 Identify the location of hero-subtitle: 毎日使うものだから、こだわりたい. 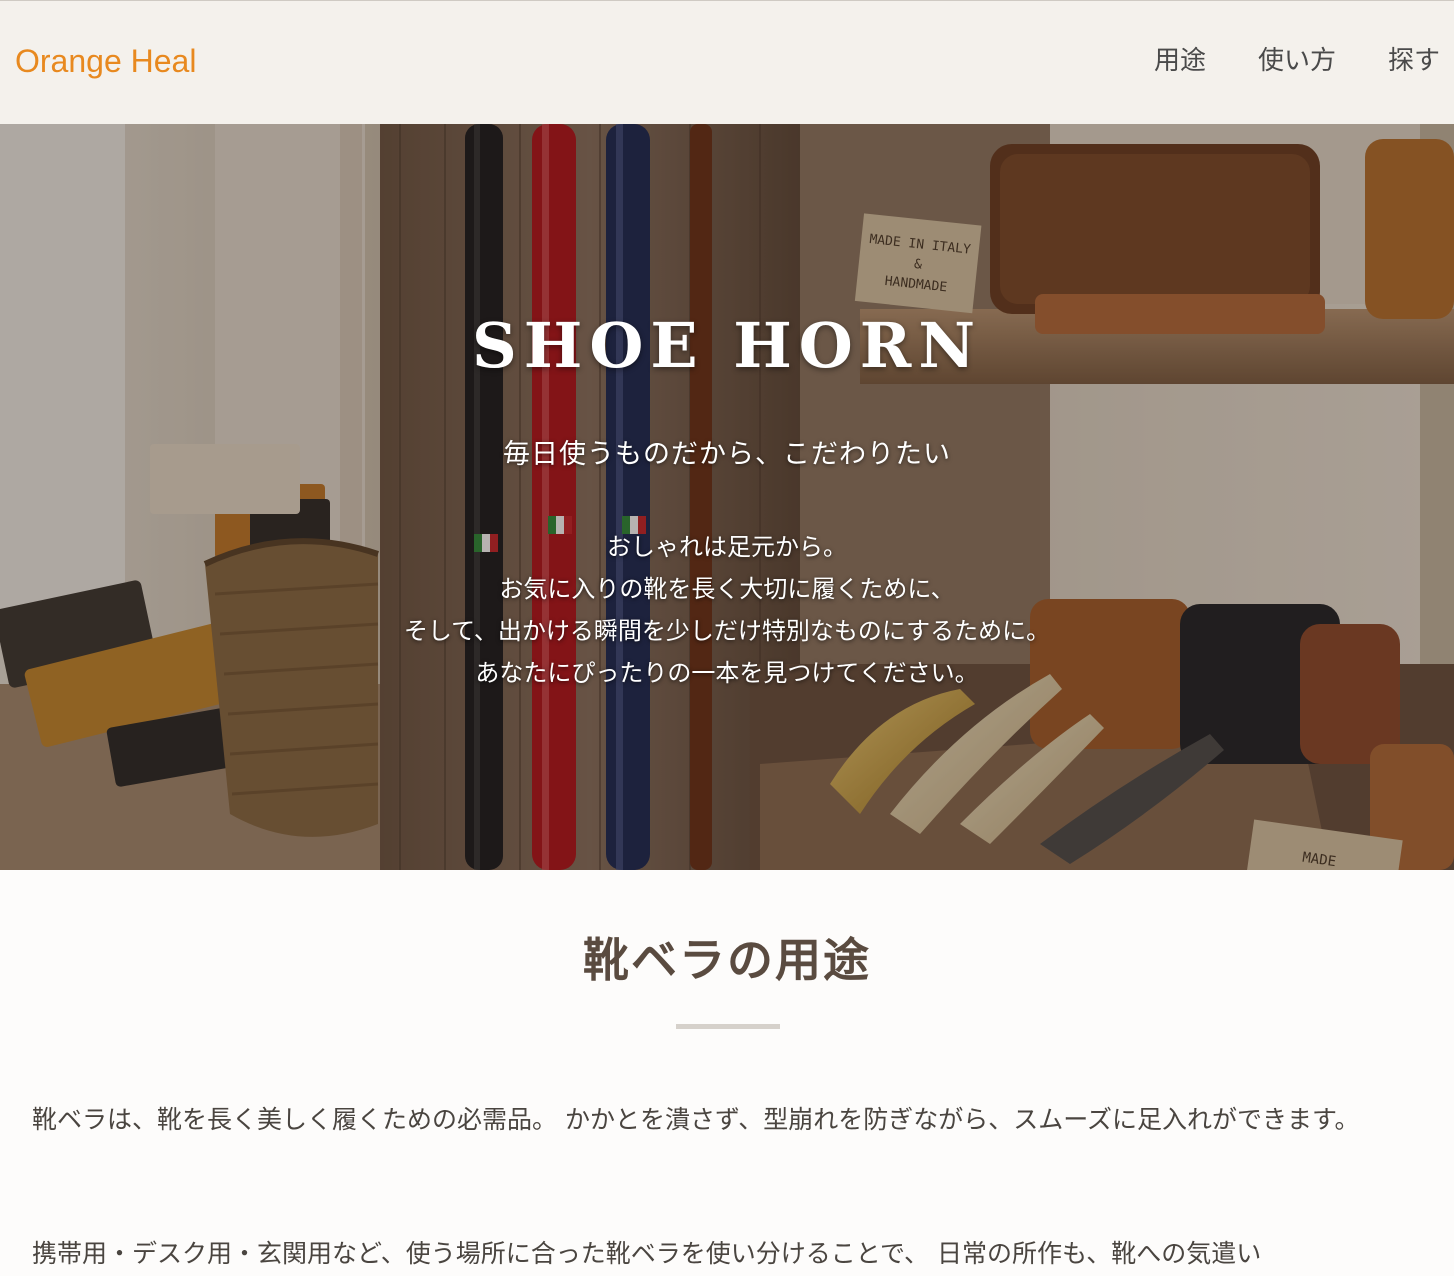
(727, 454).